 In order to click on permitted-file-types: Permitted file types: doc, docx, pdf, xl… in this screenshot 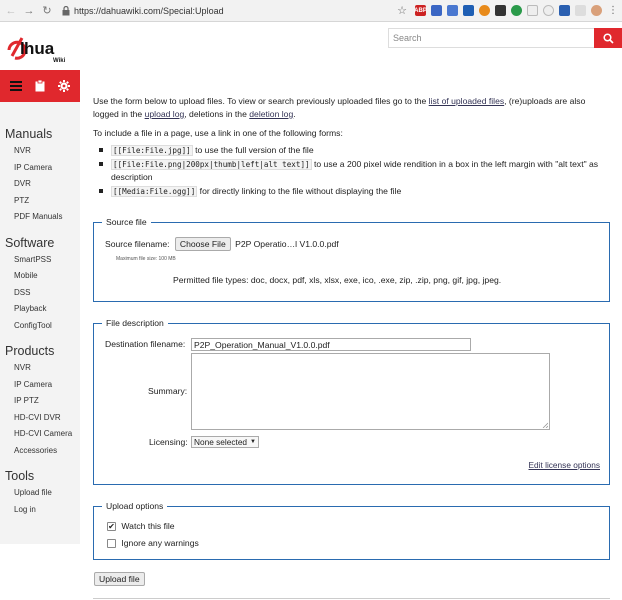, I will do `click(337, 280)`.